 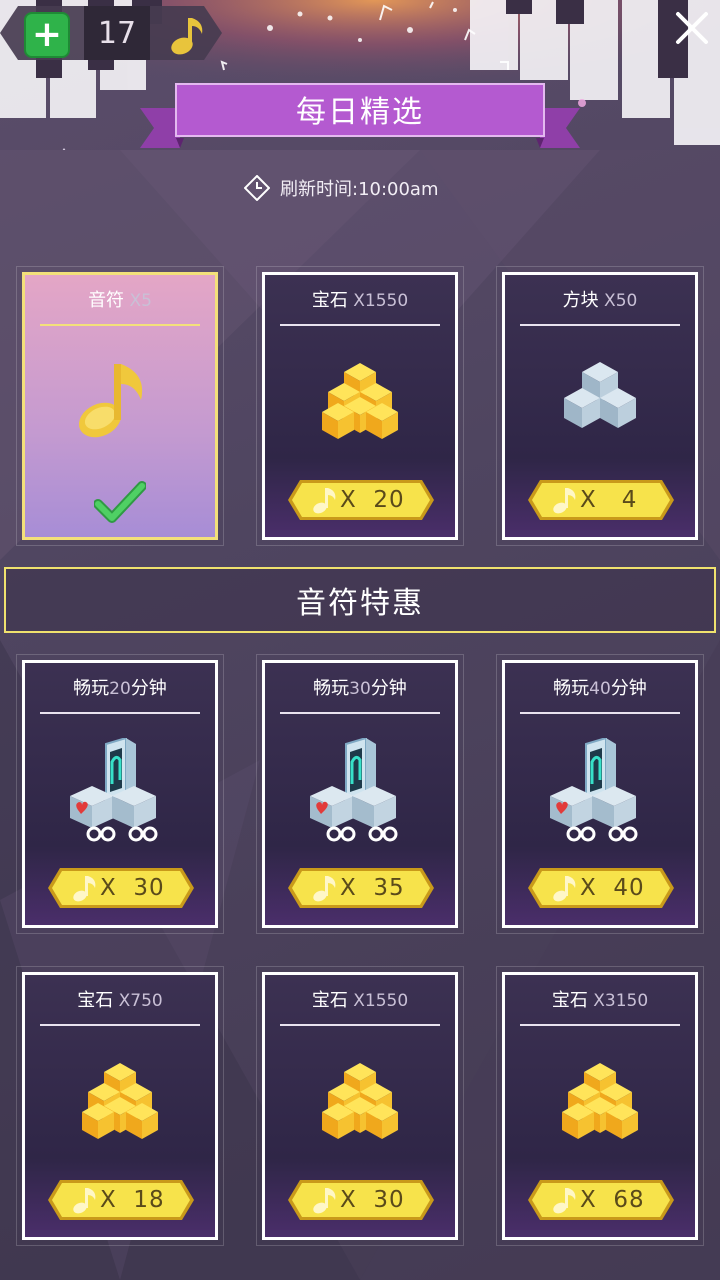 I want to click on add-notes-button: +, so click(x=47, y=35).